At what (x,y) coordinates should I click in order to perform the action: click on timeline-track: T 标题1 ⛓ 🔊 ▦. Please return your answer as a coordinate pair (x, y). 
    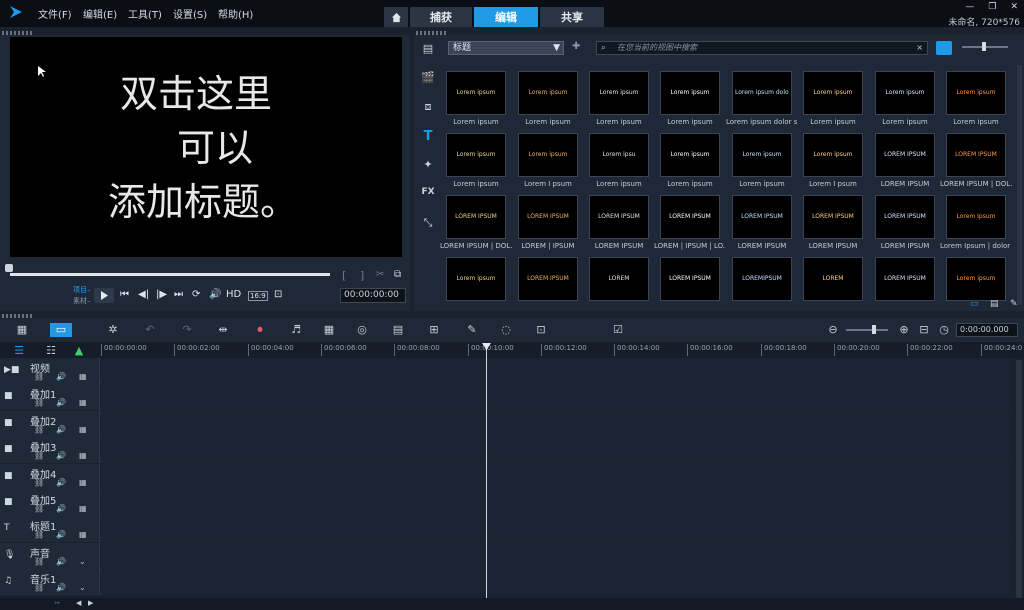
    Looking at the image, I should click on (505, 529).